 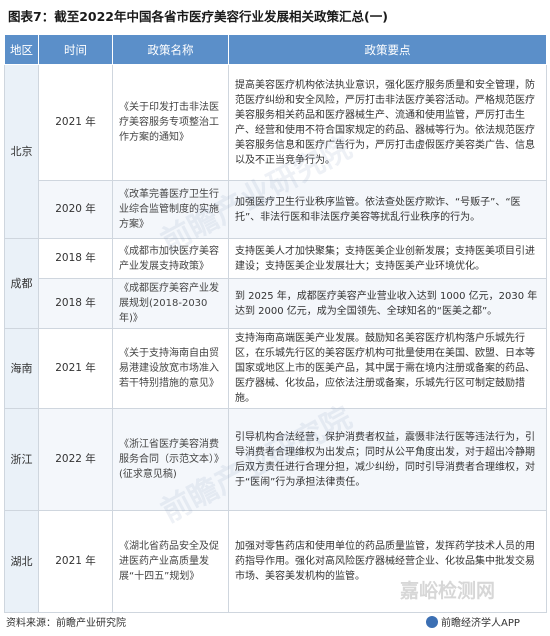 What do you see at coordinates (170, 49) in the screenshot?
I see `header-policy-name: 政策名称` at bounding box center [170, 49].